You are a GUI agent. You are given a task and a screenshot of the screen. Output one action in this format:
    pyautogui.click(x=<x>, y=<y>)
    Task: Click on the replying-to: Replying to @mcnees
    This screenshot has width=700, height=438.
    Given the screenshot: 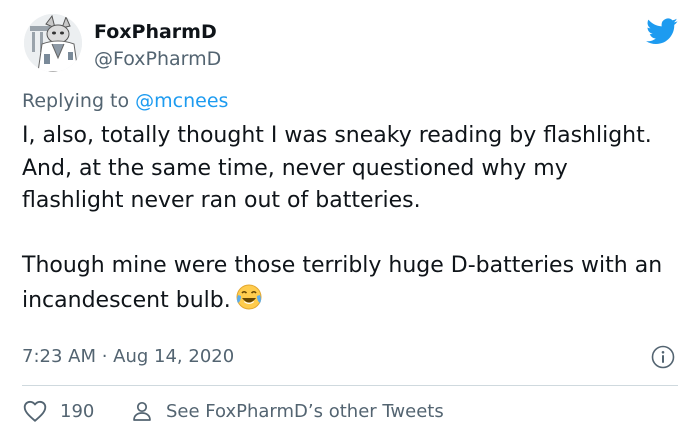 What is the action you would take?
    pyautogui.click(x=125, y=101)
    